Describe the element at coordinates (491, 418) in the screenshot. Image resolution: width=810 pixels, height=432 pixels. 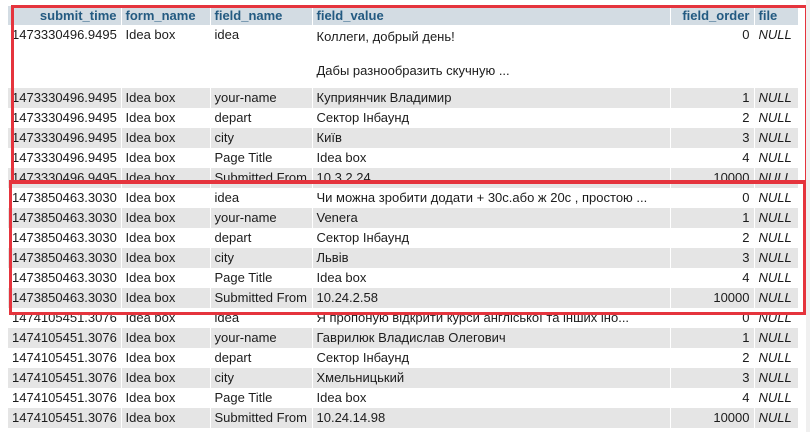
I see `cell-field-value: 10.24.14.98` at that location.